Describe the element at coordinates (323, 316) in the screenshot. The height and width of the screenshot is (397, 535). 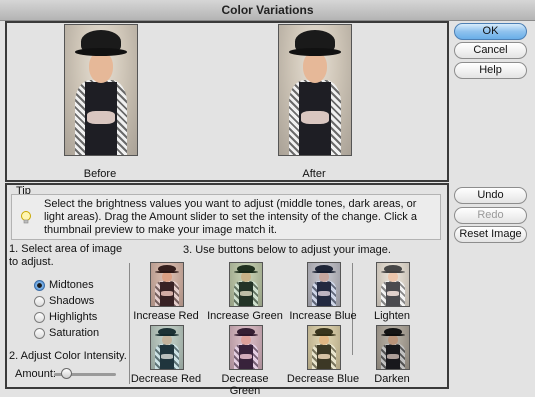
I see `variation-label: Increase Blue` at that location.